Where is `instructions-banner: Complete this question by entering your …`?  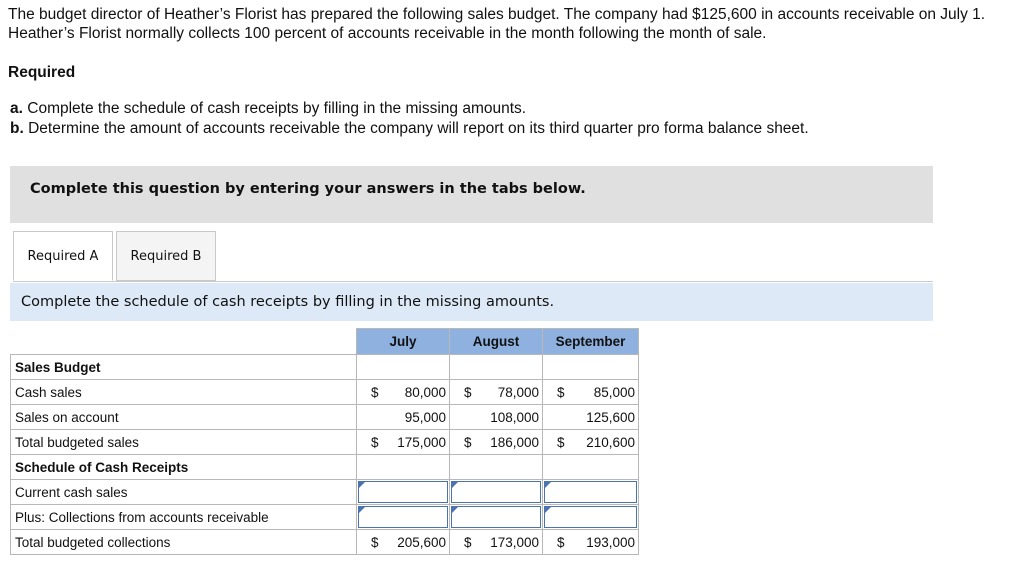
instructions-banner: Complete this question by entering your … is located at coordinates (471, 194).